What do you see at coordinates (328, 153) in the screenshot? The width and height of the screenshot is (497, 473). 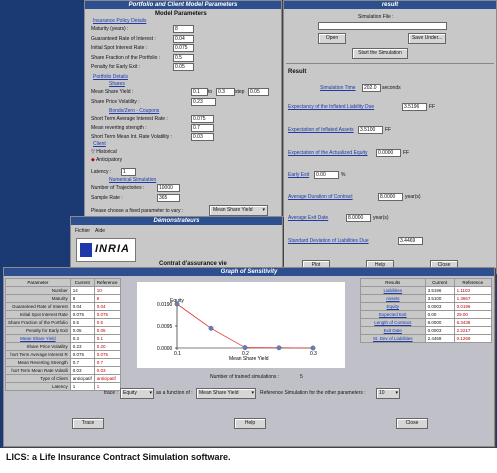 I see `result-row-label: Expectation of the Actualized Equity` at bounding box center [328, 153].